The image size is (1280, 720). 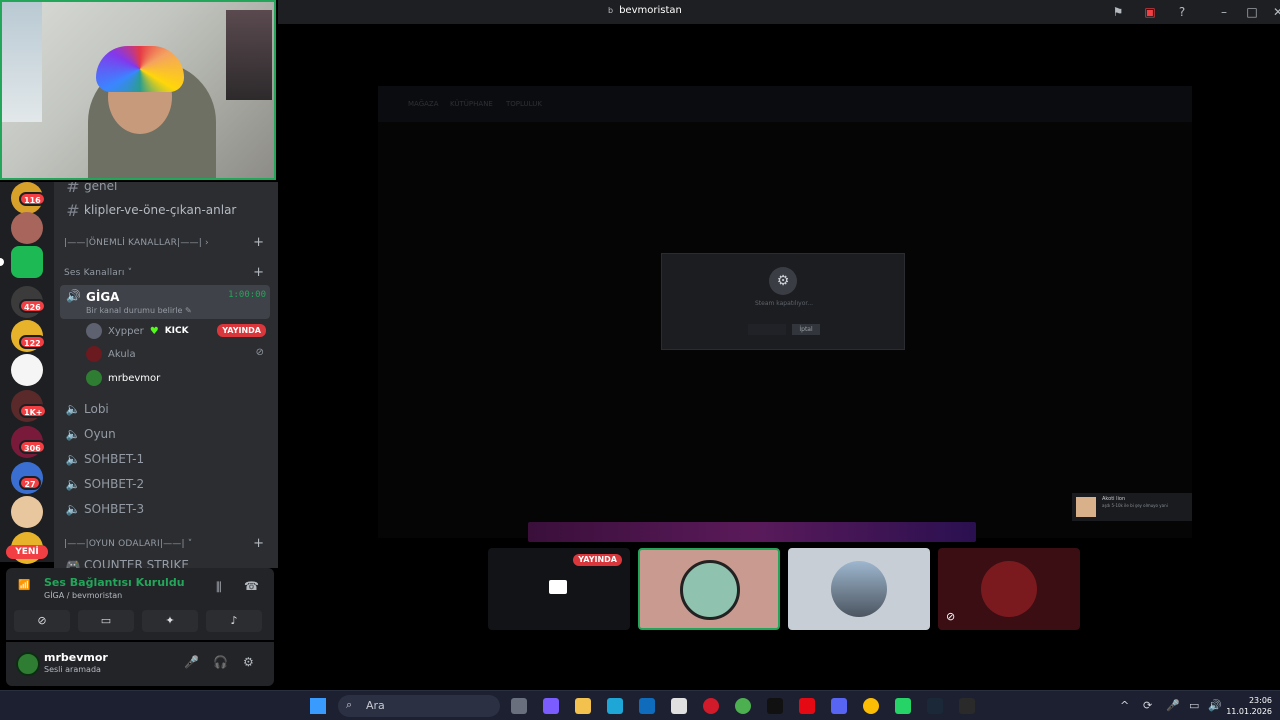 I want to click on shared-screen-taskbar, so click(x=752, y=532).